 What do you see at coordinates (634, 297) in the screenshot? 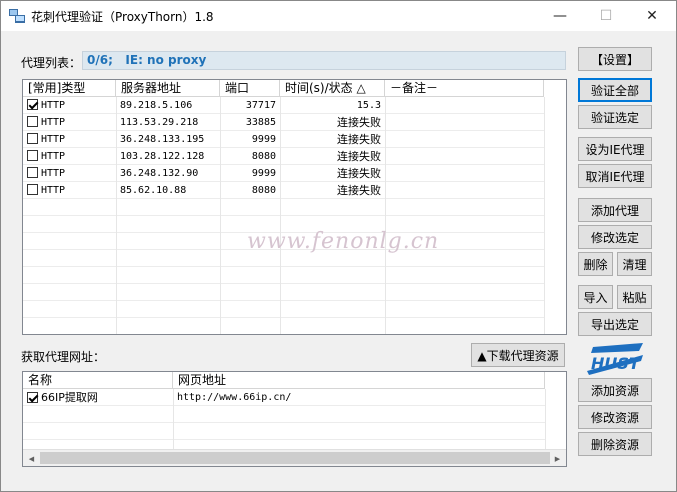
I see `paste-button: 粘贴` at bounding box center [634, 297].